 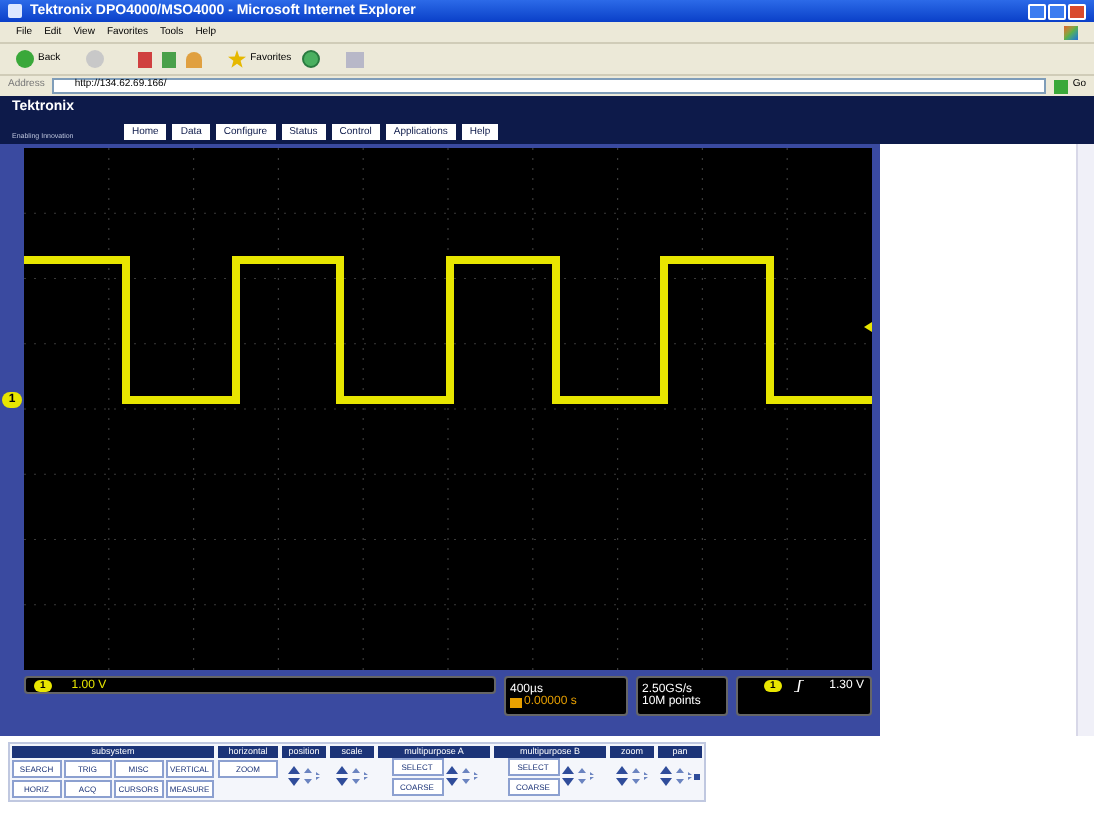 What do you see at coordinates (798, 686) in the screenshot?
I see `rising-edge-icon` at bounding box center [798, 686].